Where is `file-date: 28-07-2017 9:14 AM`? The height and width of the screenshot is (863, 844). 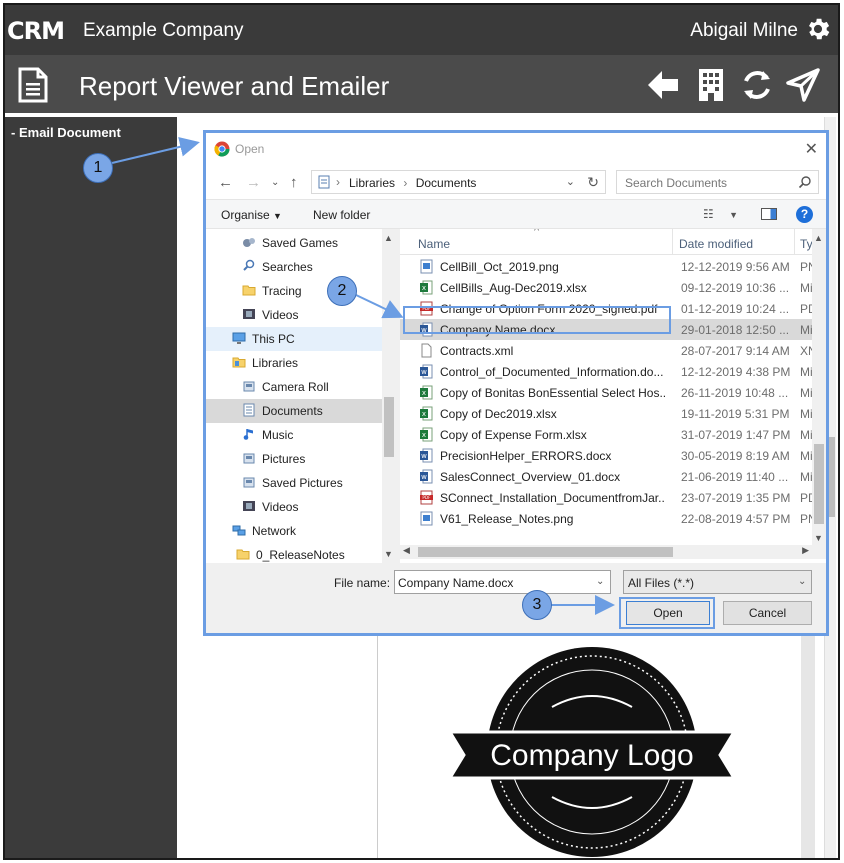
file-date: 28-07-2017 9:14 AM is located at coordinates (735, 351).